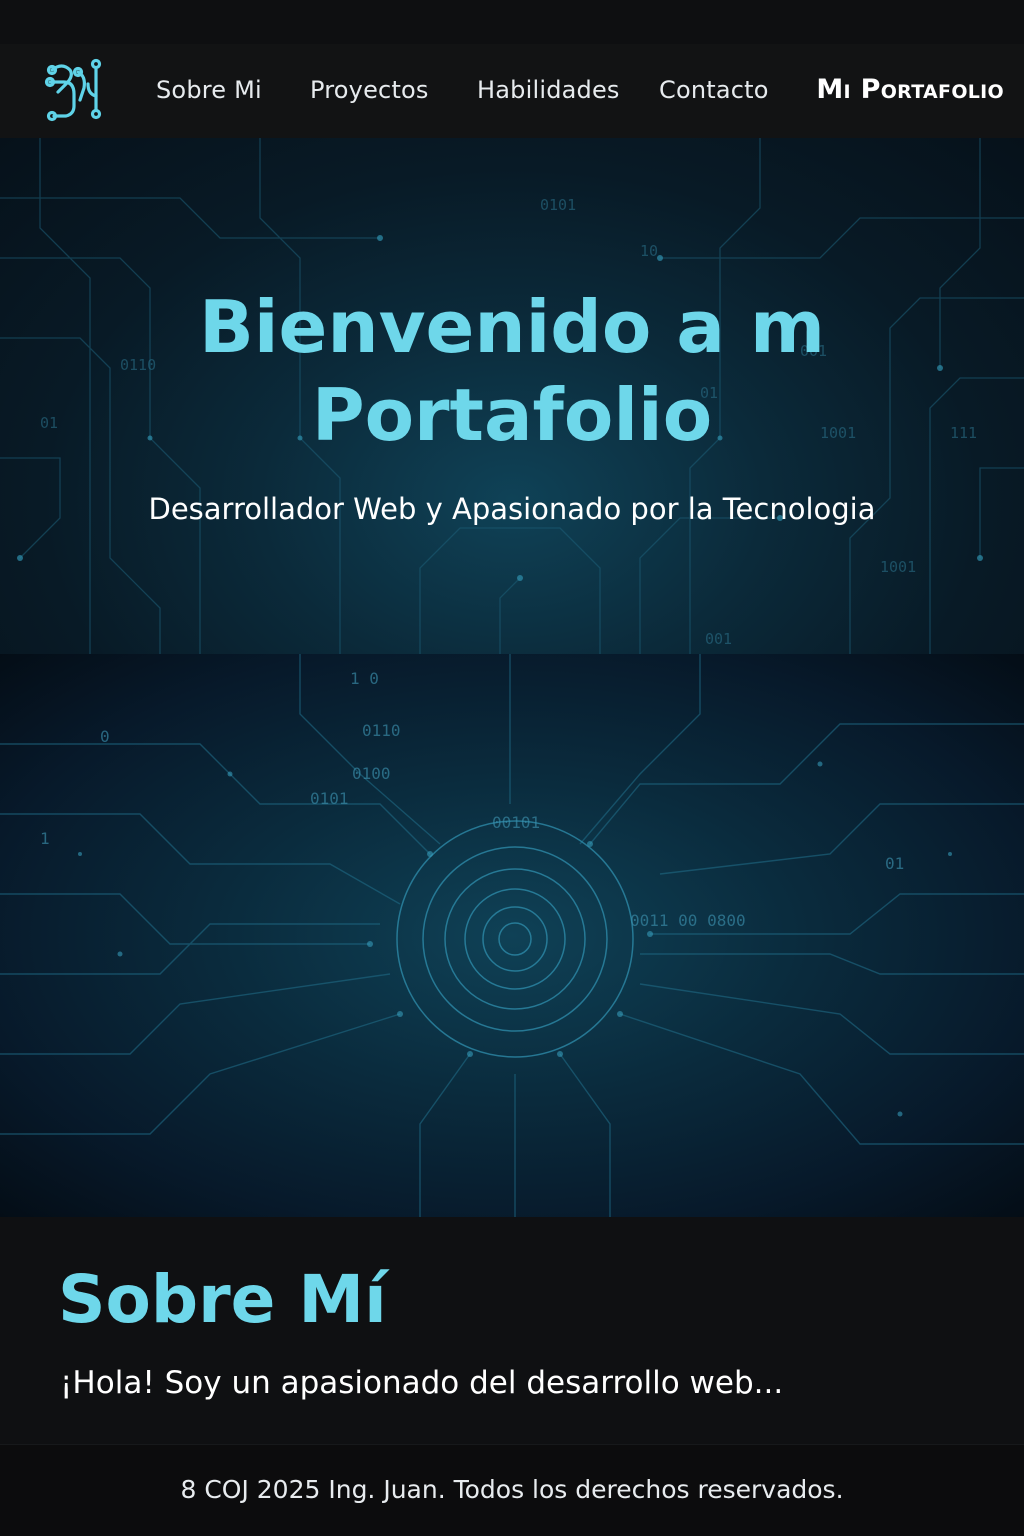 This screenshot has width=1024, height=1536. I want to click on top-strip, so click(512, 22).